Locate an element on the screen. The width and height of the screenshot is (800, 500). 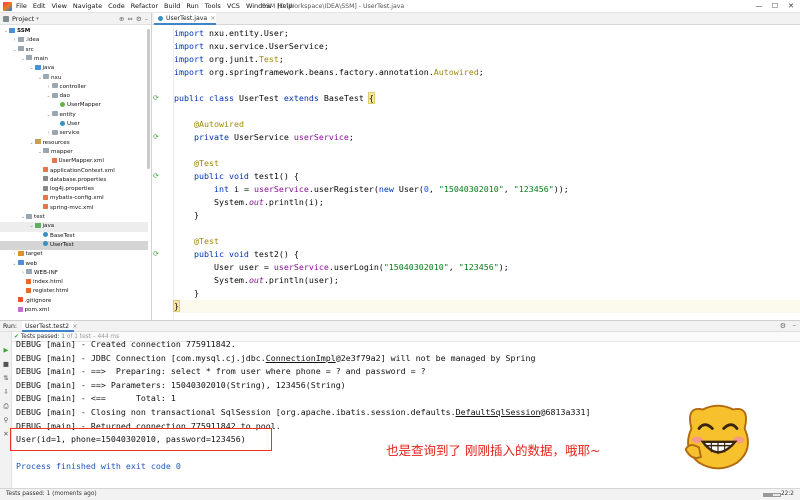
menu-run: Run is located at coordinates (192, 6).